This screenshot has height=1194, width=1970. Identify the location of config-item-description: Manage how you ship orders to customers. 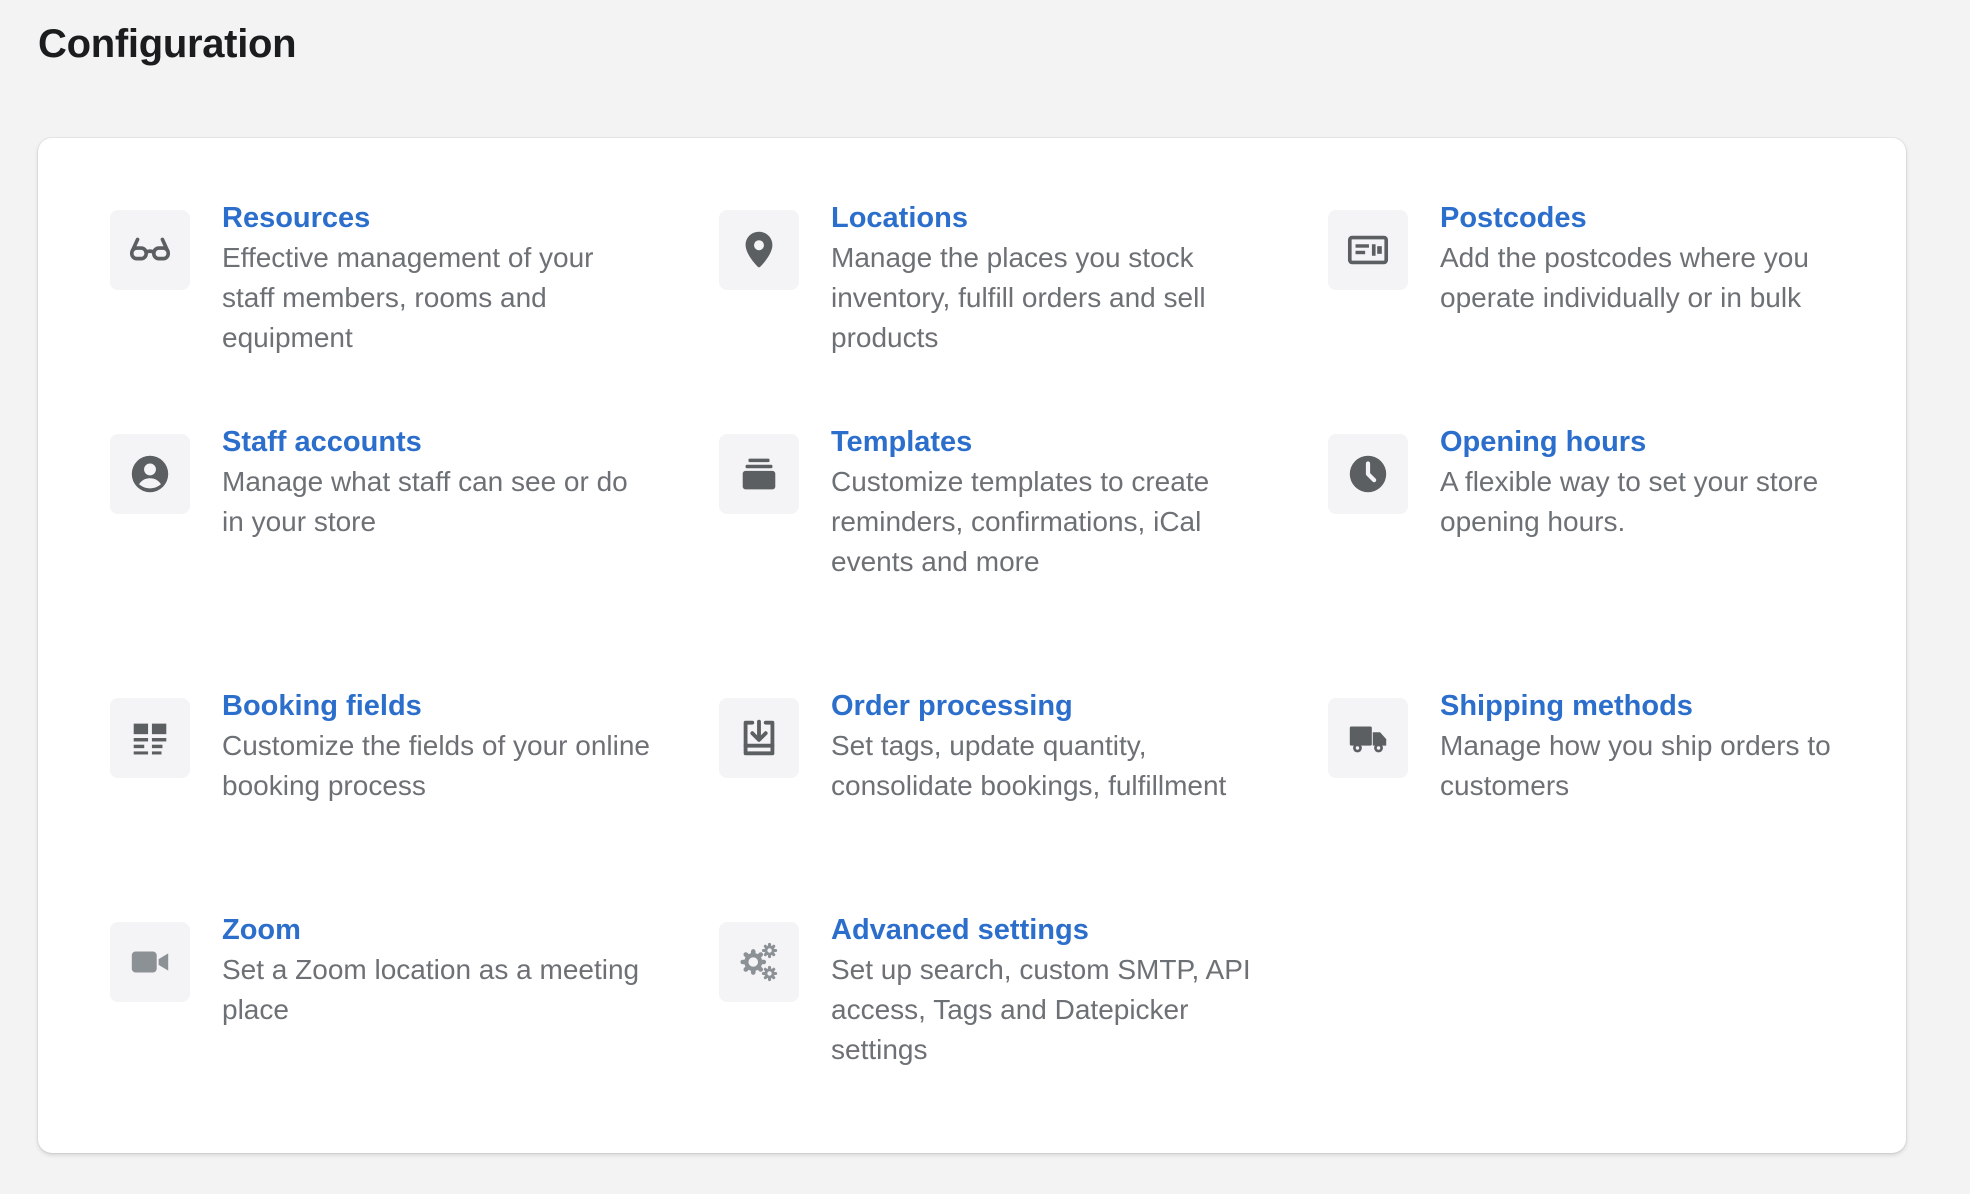
(1635, 765).